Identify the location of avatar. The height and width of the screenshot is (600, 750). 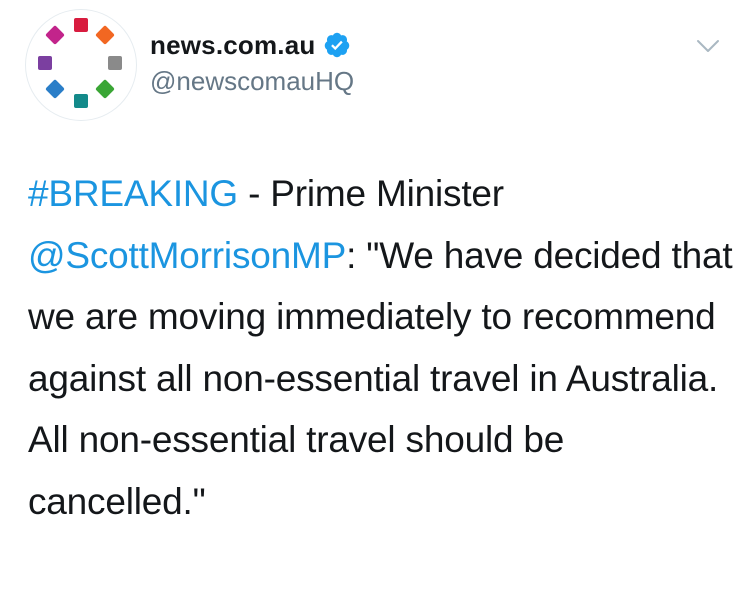
(81, 65).